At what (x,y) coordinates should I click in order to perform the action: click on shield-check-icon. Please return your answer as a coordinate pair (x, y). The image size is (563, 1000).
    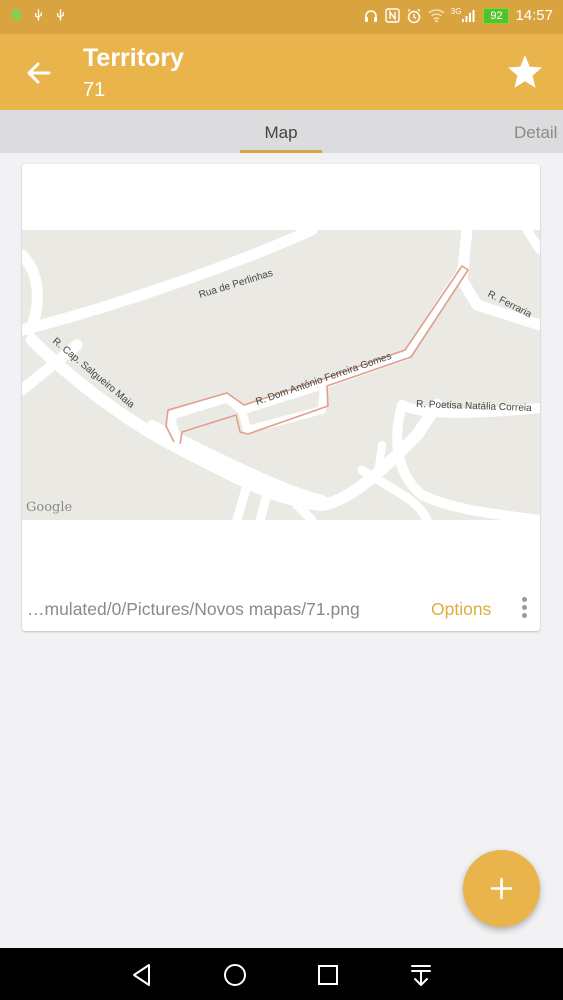
    Looking at the image, I should click on (16, 15).